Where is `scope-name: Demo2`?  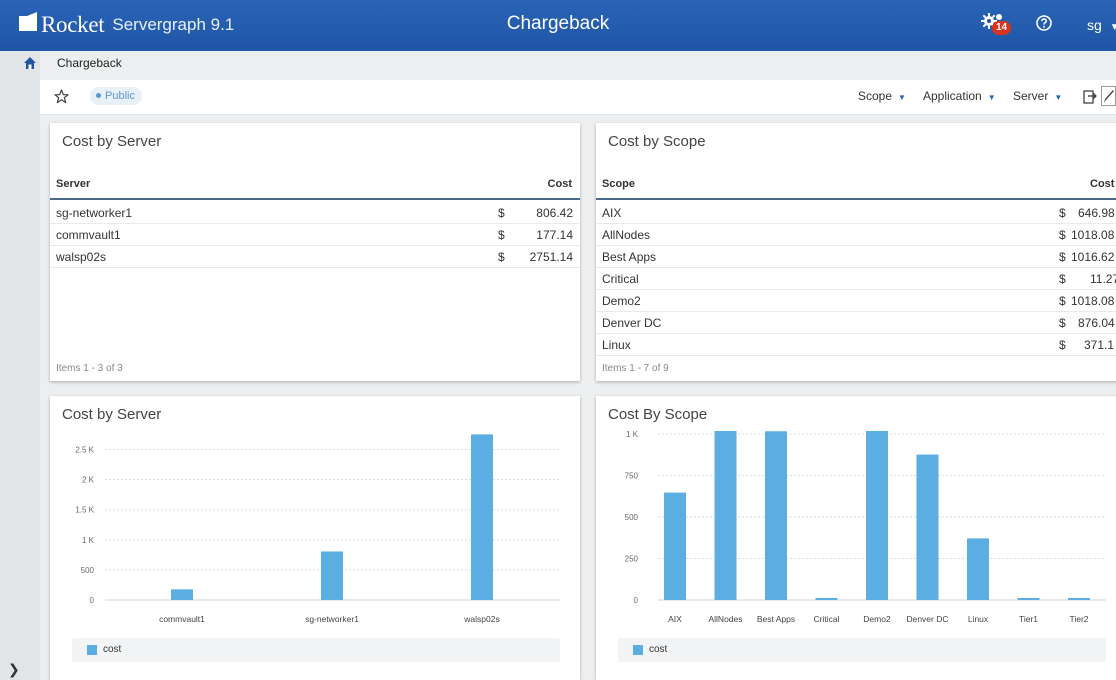
scope-name: Demo2 is located at coordinates (621, 301).